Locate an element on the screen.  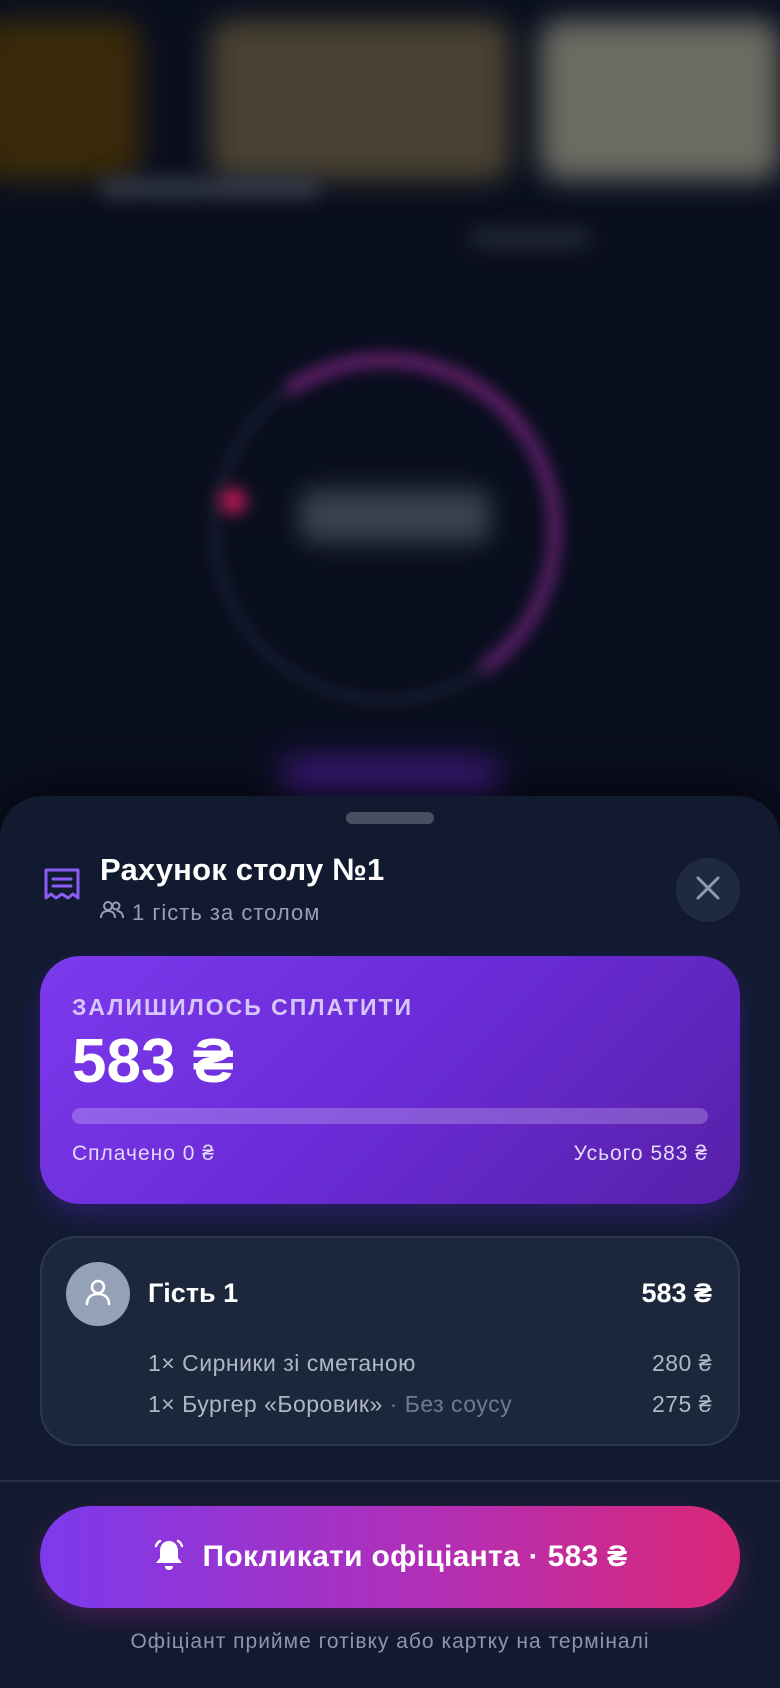
user-icon is located at coordinates (98, 1294).